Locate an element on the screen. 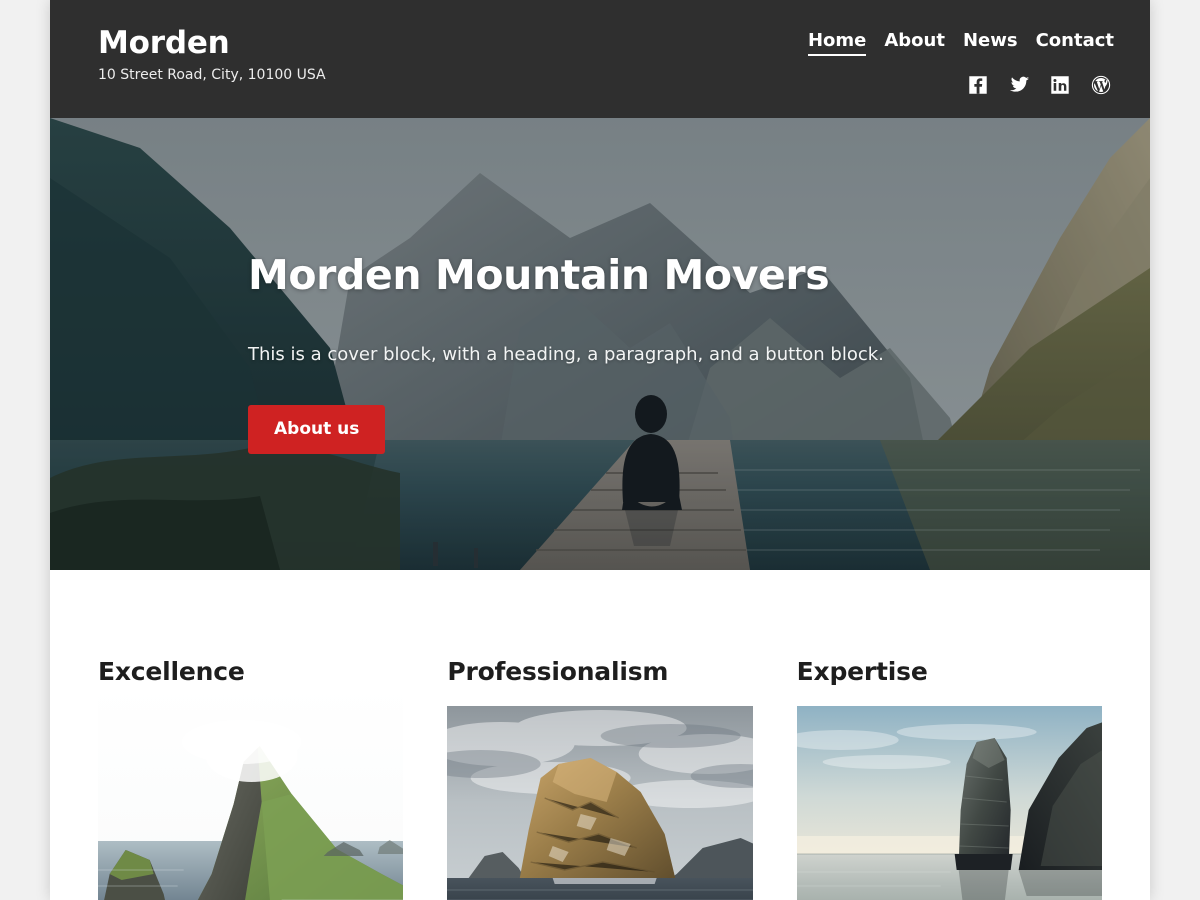  wordpress-icon is located at coordinates (1101, 85).